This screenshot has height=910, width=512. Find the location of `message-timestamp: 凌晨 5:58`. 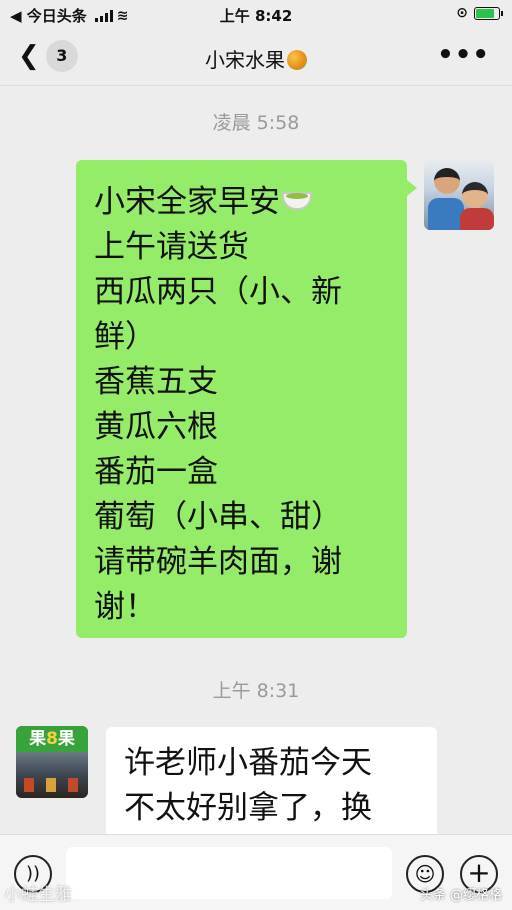

message-timestamp: 凌晨 5:58 is located at coordinates (256, 123).